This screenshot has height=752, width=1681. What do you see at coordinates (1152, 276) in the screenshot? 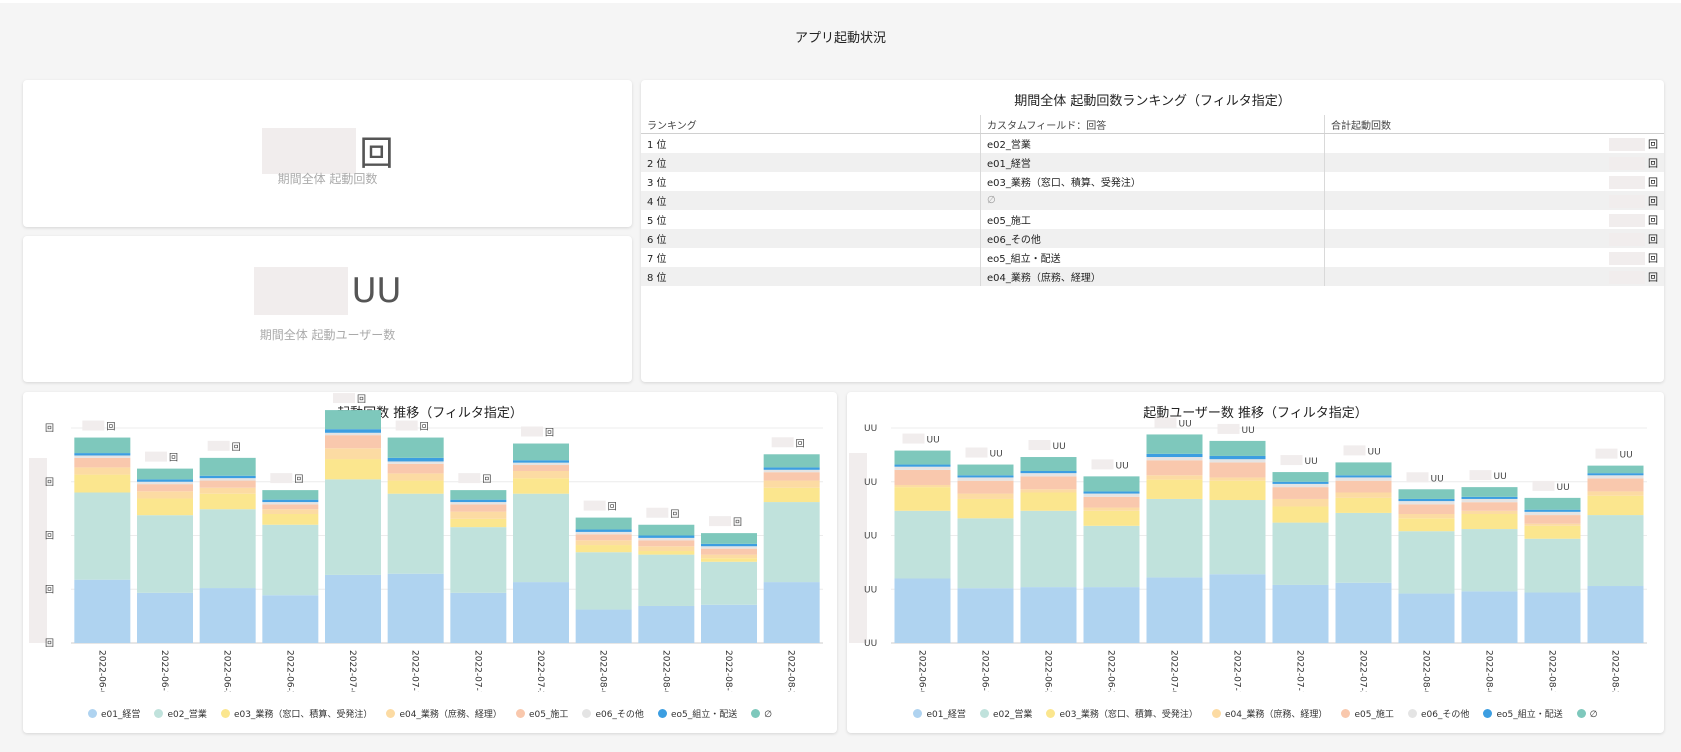
I see `table-row: 8 位 e04_業務（庶務、経理） 回` at bounding box center [1152, 276].